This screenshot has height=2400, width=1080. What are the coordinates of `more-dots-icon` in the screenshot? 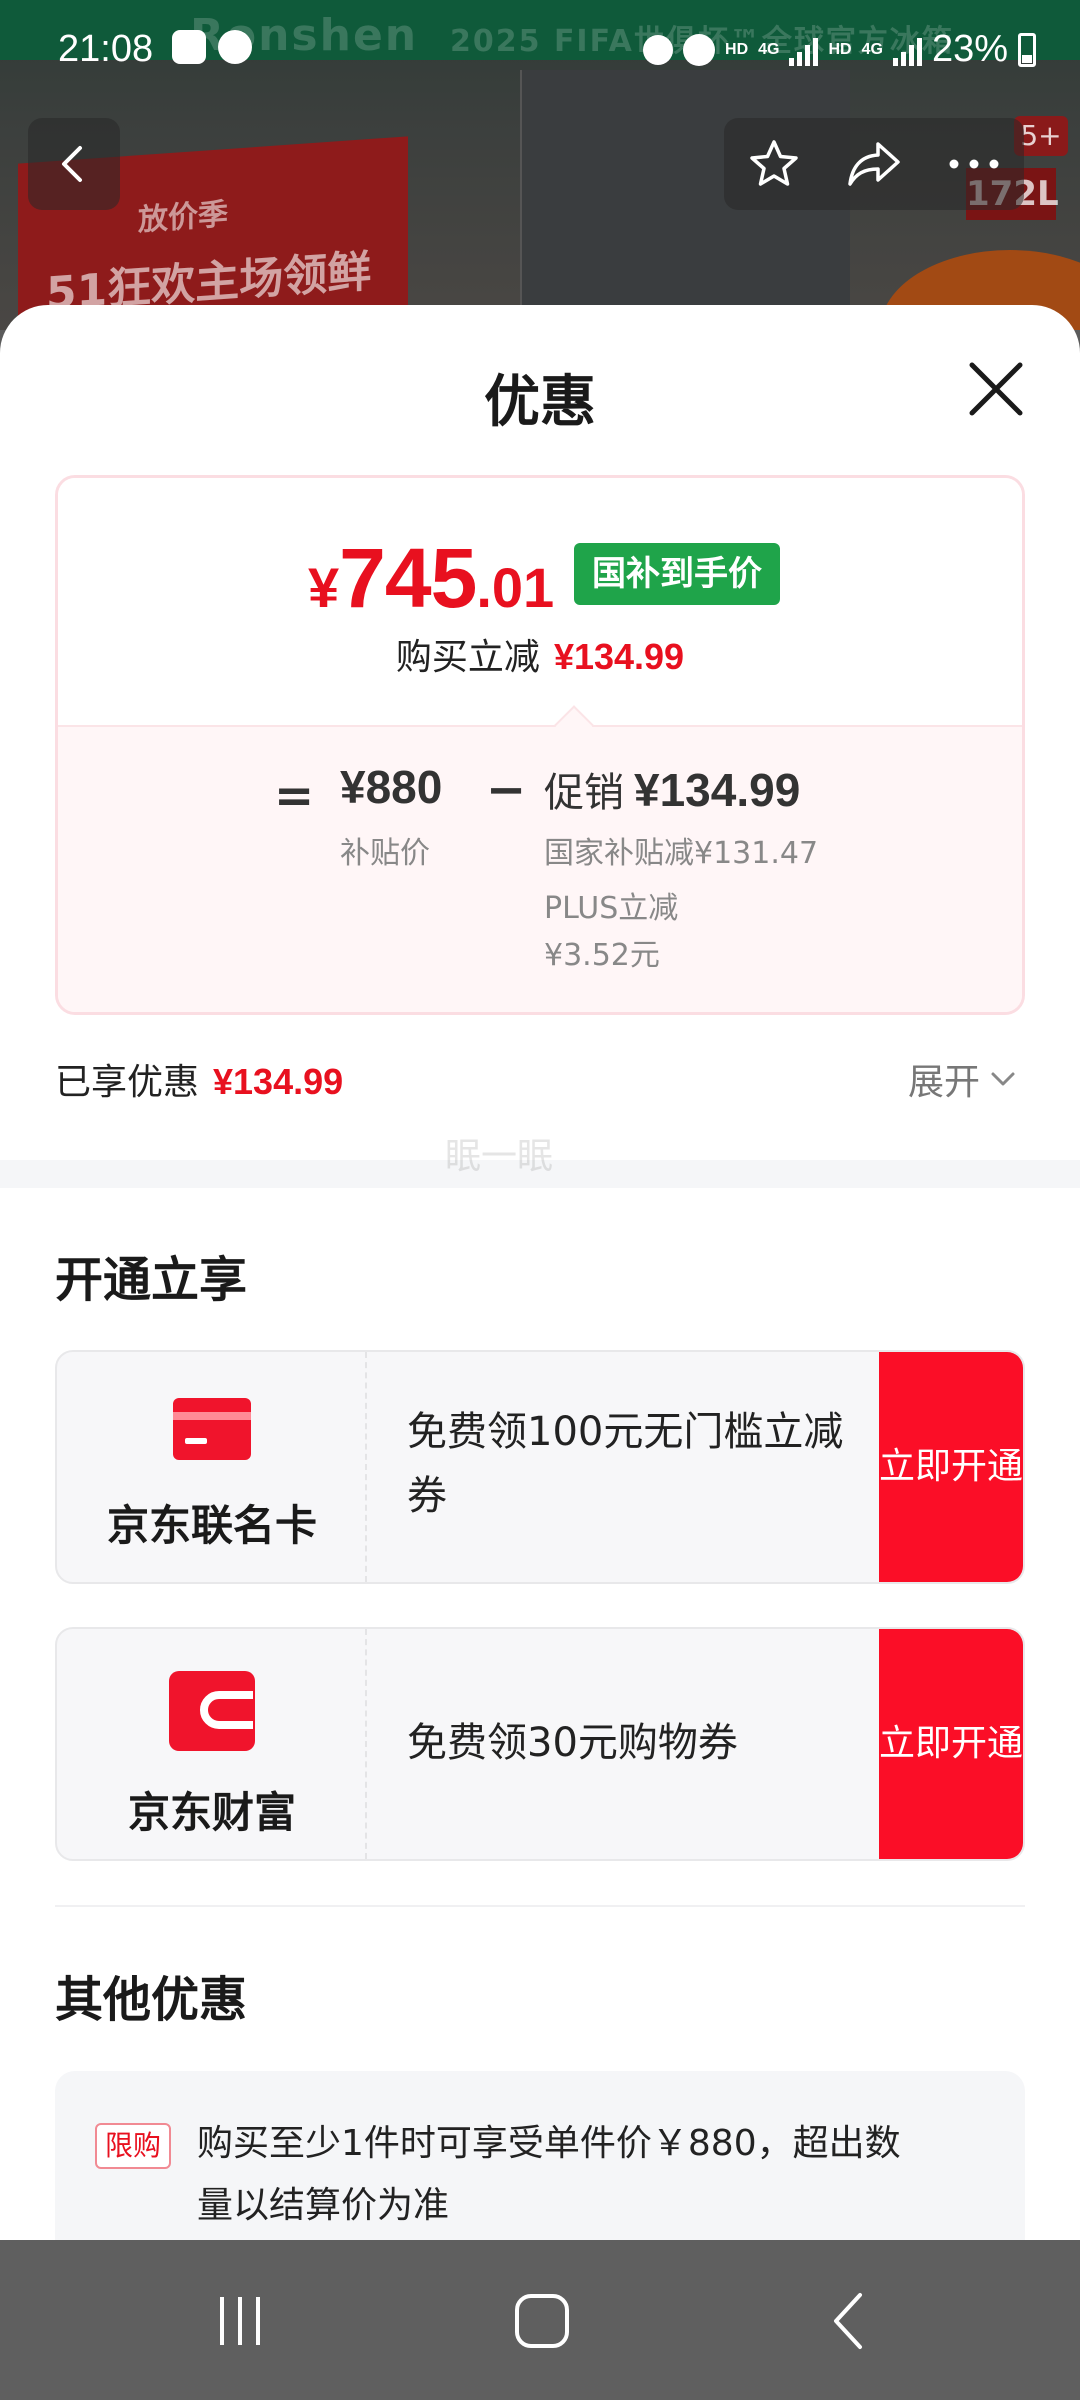 It's located at (974, 164).